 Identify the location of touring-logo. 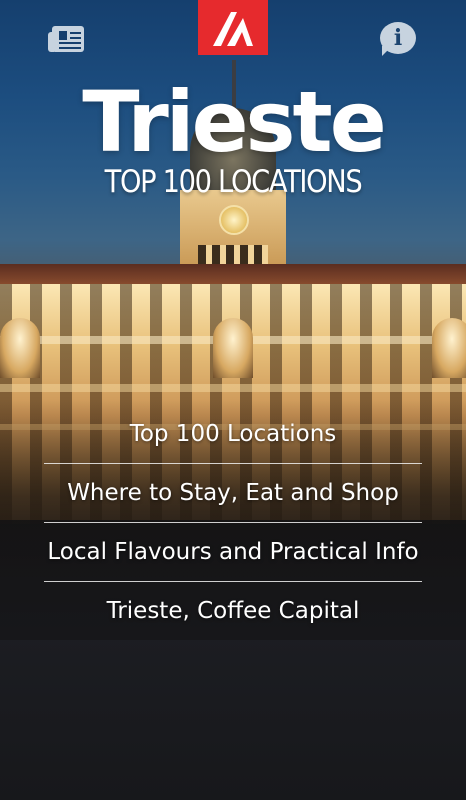
(233, 27).